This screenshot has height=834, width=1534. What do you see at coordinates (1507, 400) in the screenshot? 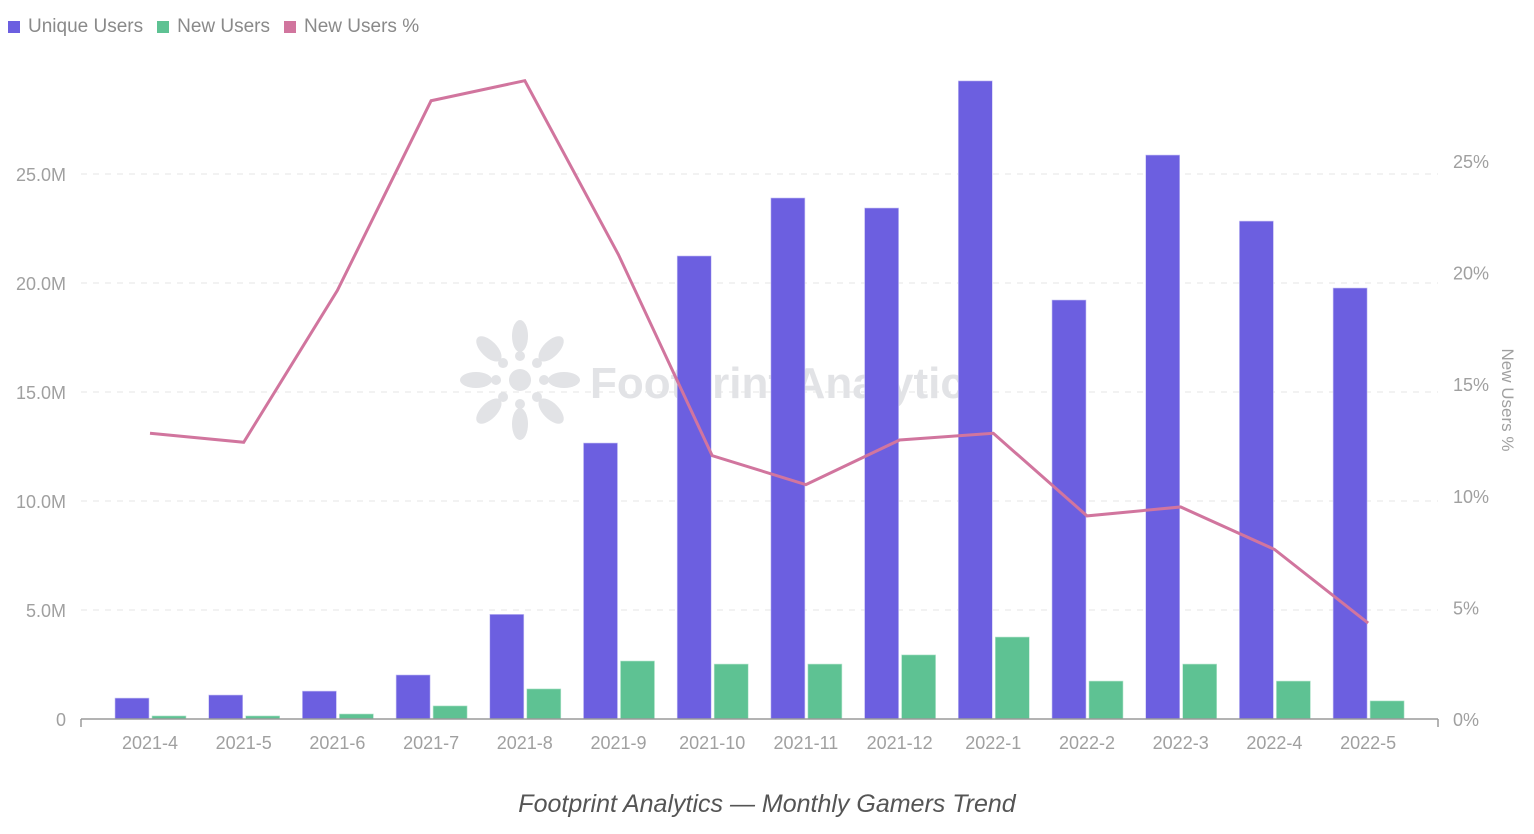
I see `right-axis-title: New Users %` at bounding box center [1507, 400].